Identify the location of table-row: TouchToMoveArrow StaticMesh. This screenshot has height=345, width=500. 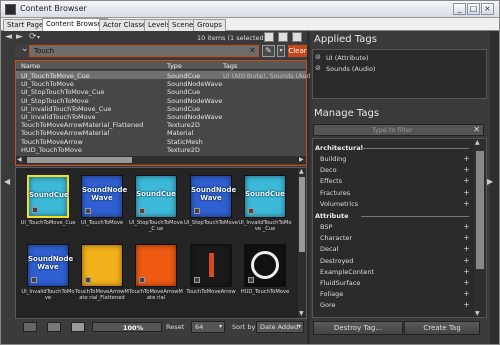
(161, 142).